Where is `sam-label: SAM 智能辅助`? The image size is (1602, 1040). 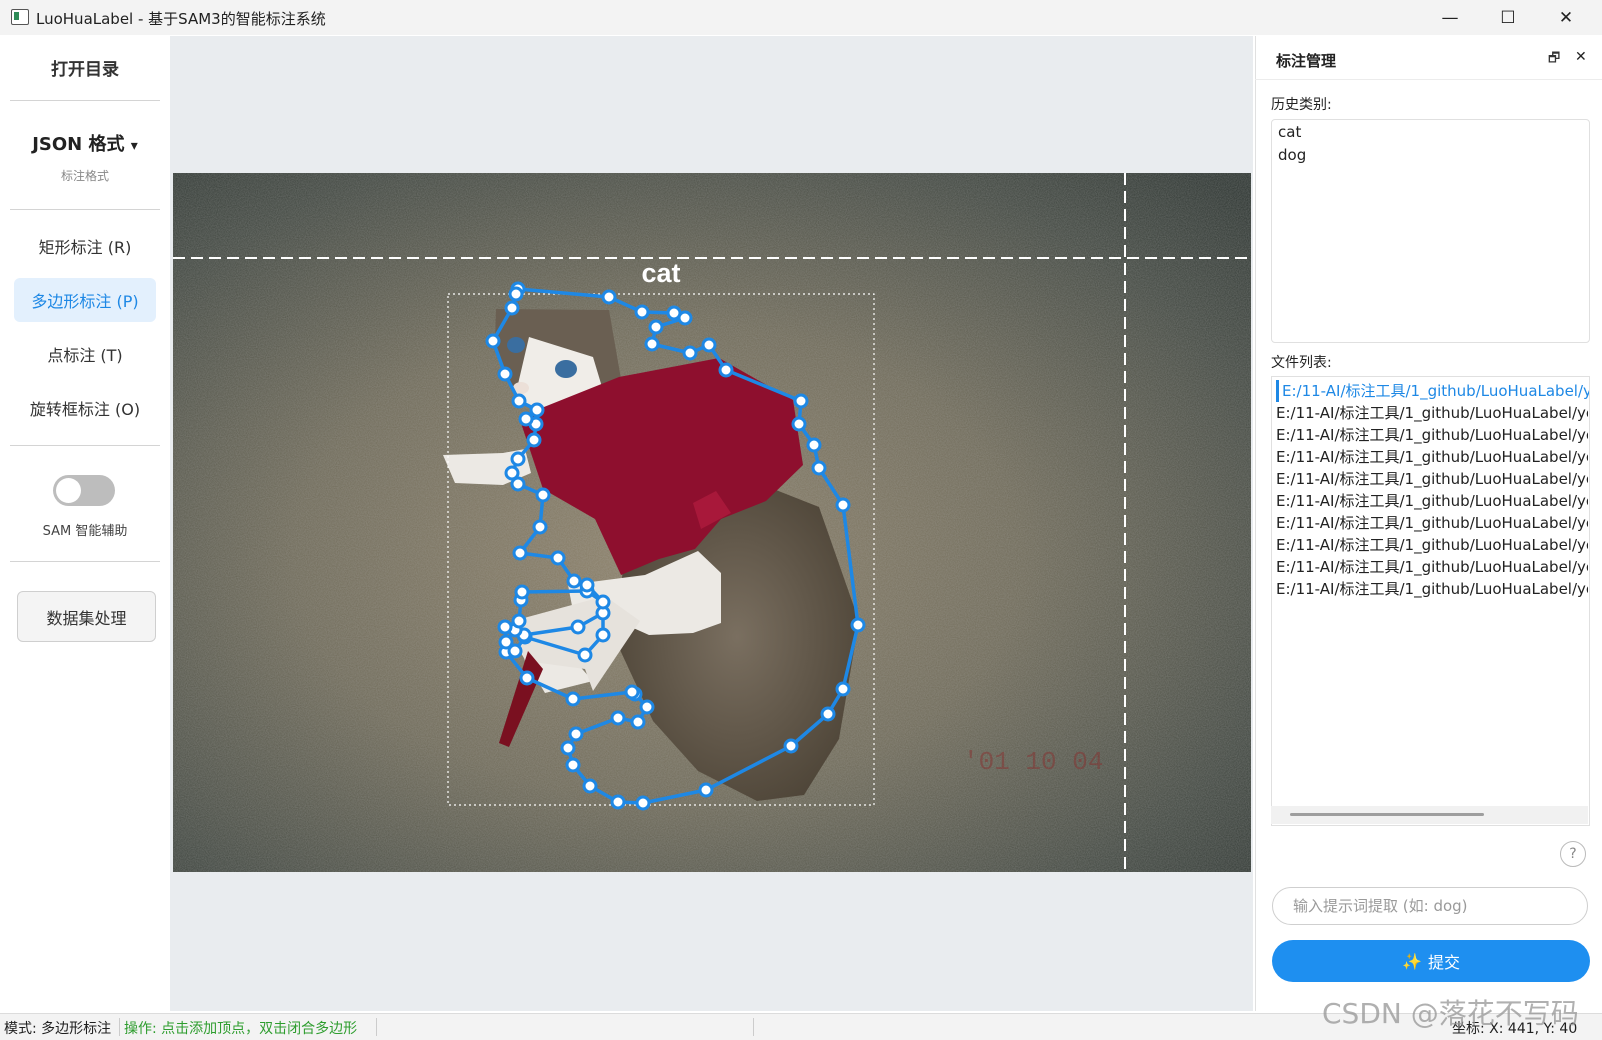 sam-label: SAM 智能辅助 is located at coordinates (85, 531).